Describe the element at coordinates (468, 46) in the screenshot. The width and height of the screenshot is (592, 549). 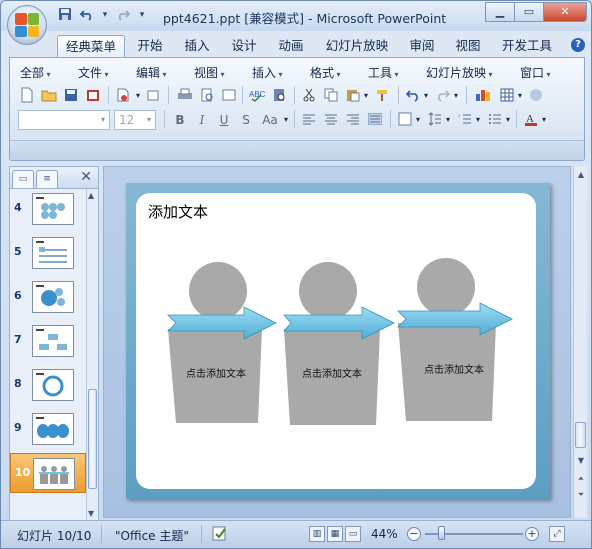
I see `tab-view: 视图` at that location.